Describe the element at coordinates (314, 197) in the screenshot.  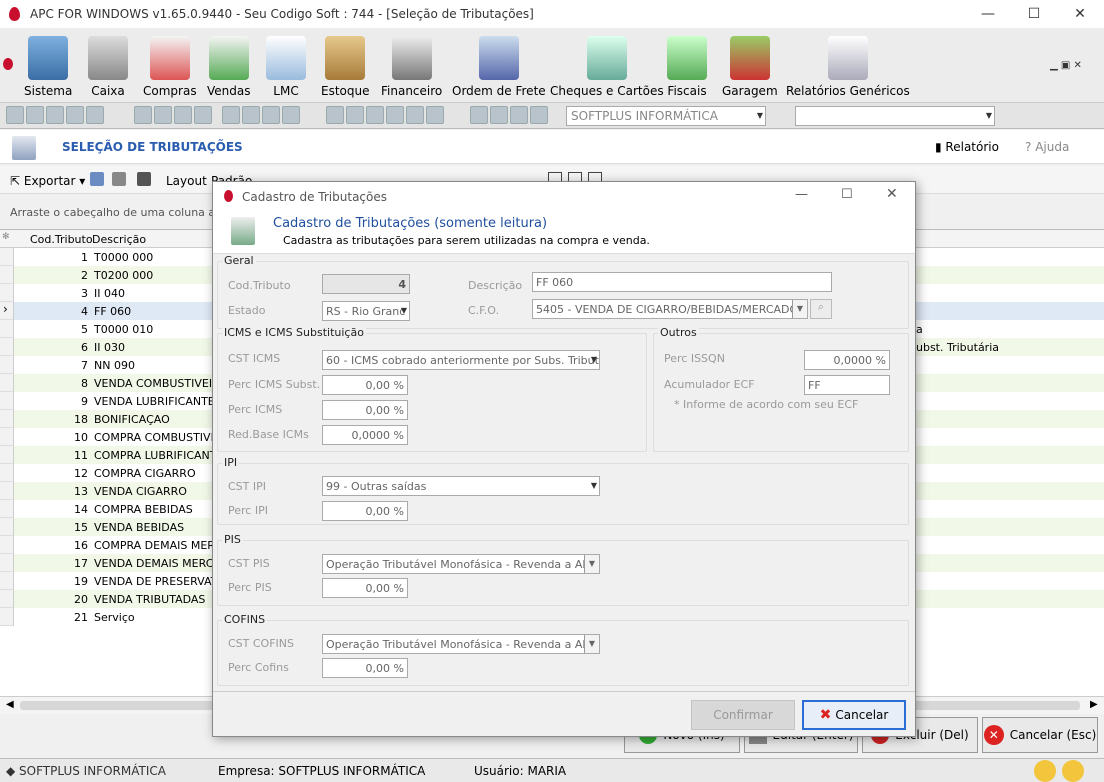
I see `dialog-title: Cadastro de Tributações` at that location.